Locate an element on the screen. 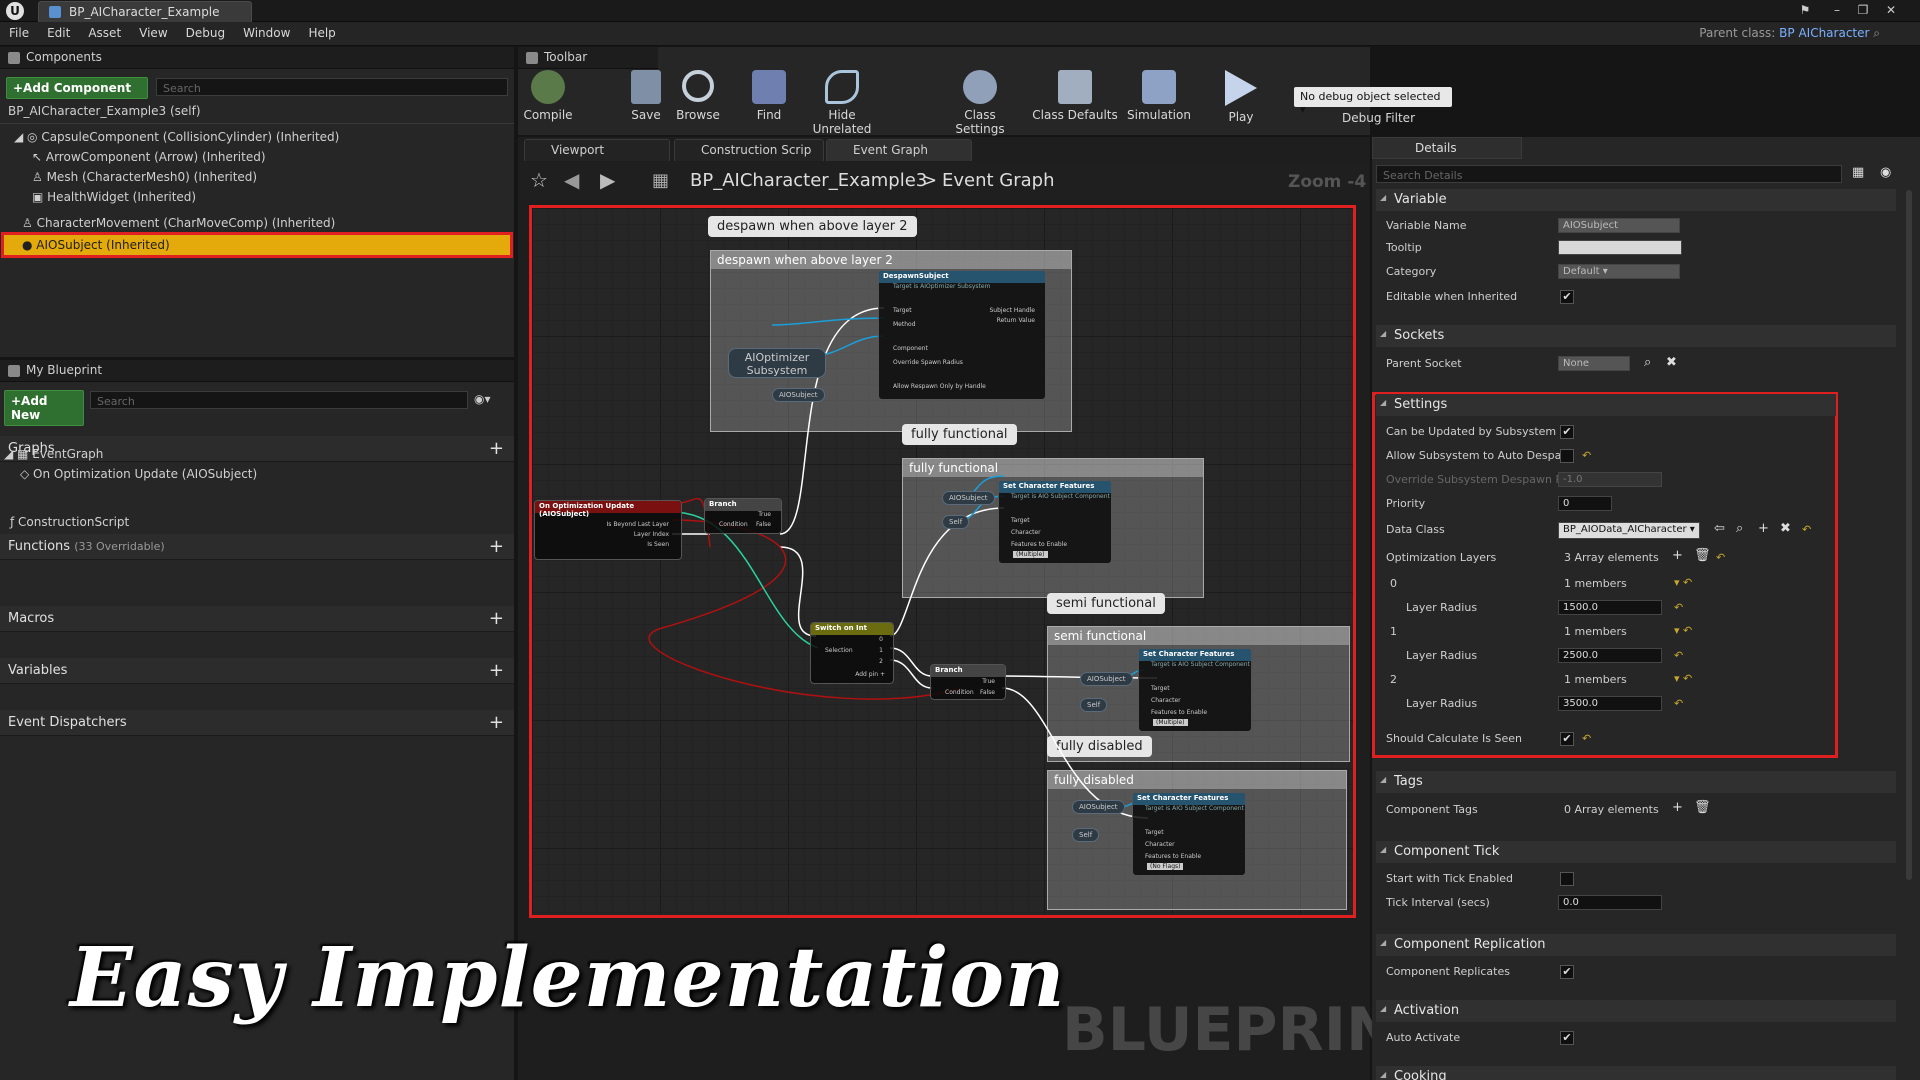  restore-icon: ❐ is located at coordinates (1863, 10).